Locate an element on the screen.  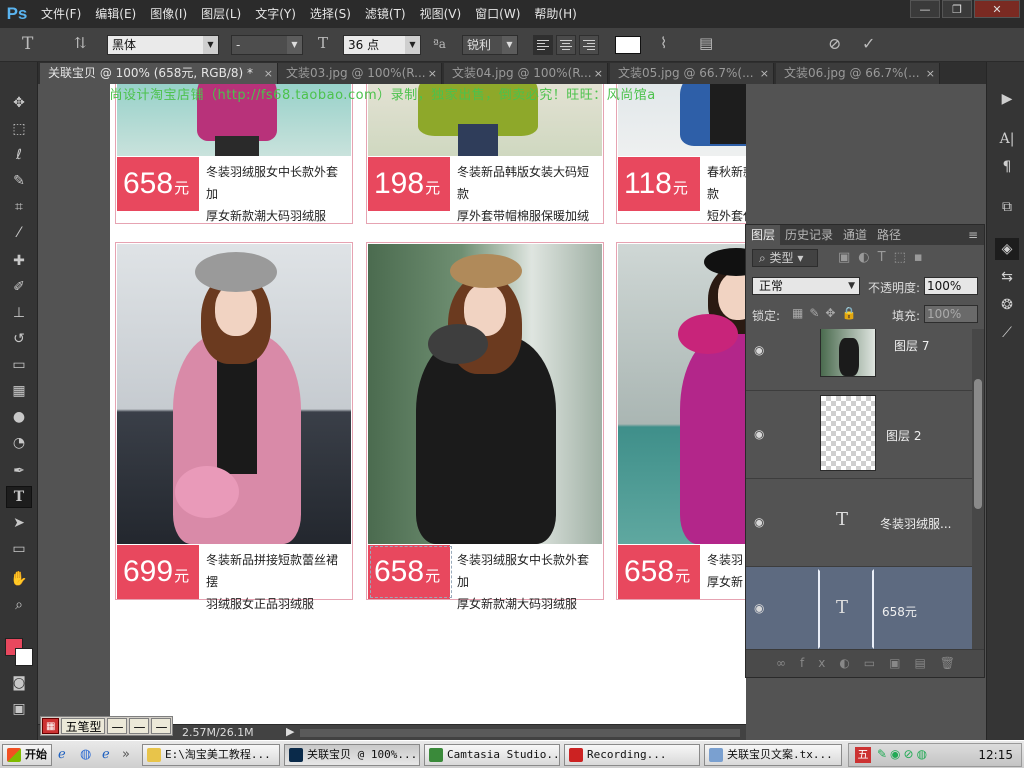
start-button: 开始 is located at coordinates (27, 755).